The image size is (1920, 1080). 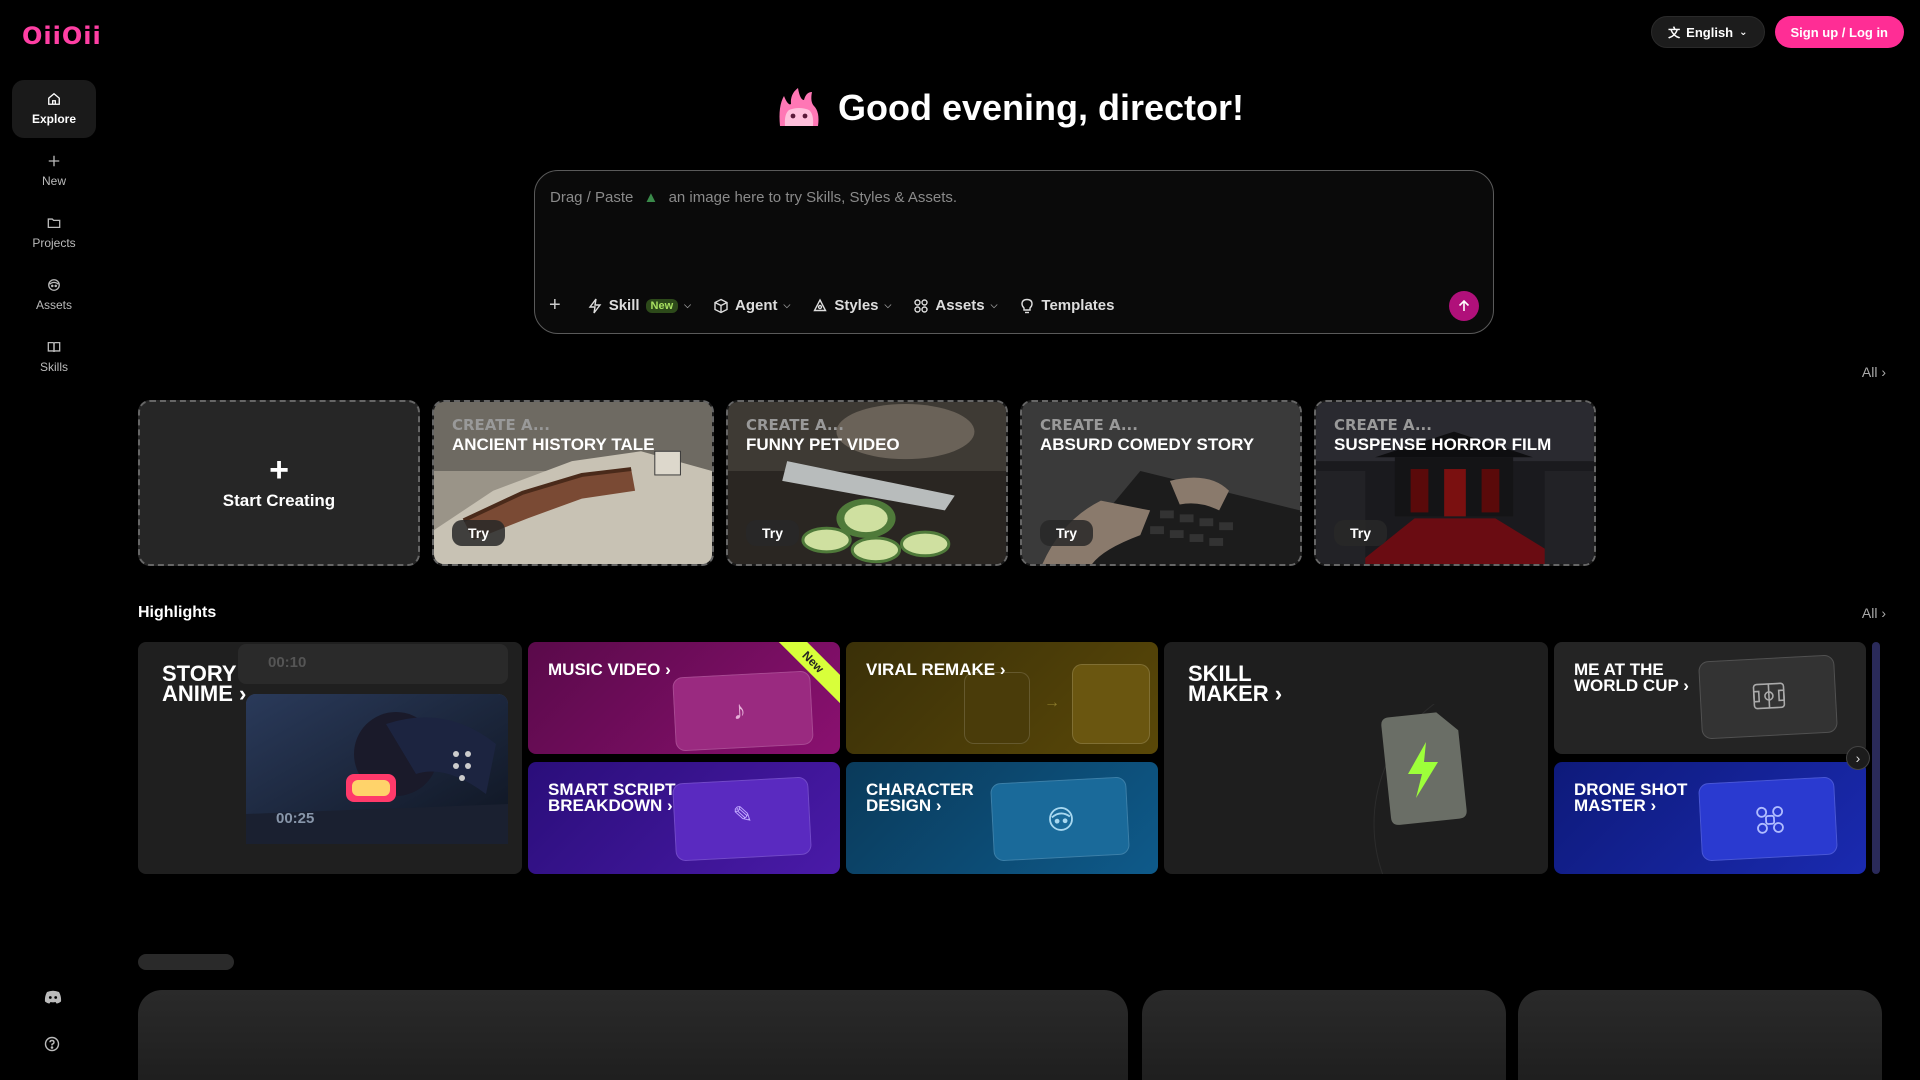 I want to click on language-selector: 文 English ⌄, so click(x=1708, y=32).